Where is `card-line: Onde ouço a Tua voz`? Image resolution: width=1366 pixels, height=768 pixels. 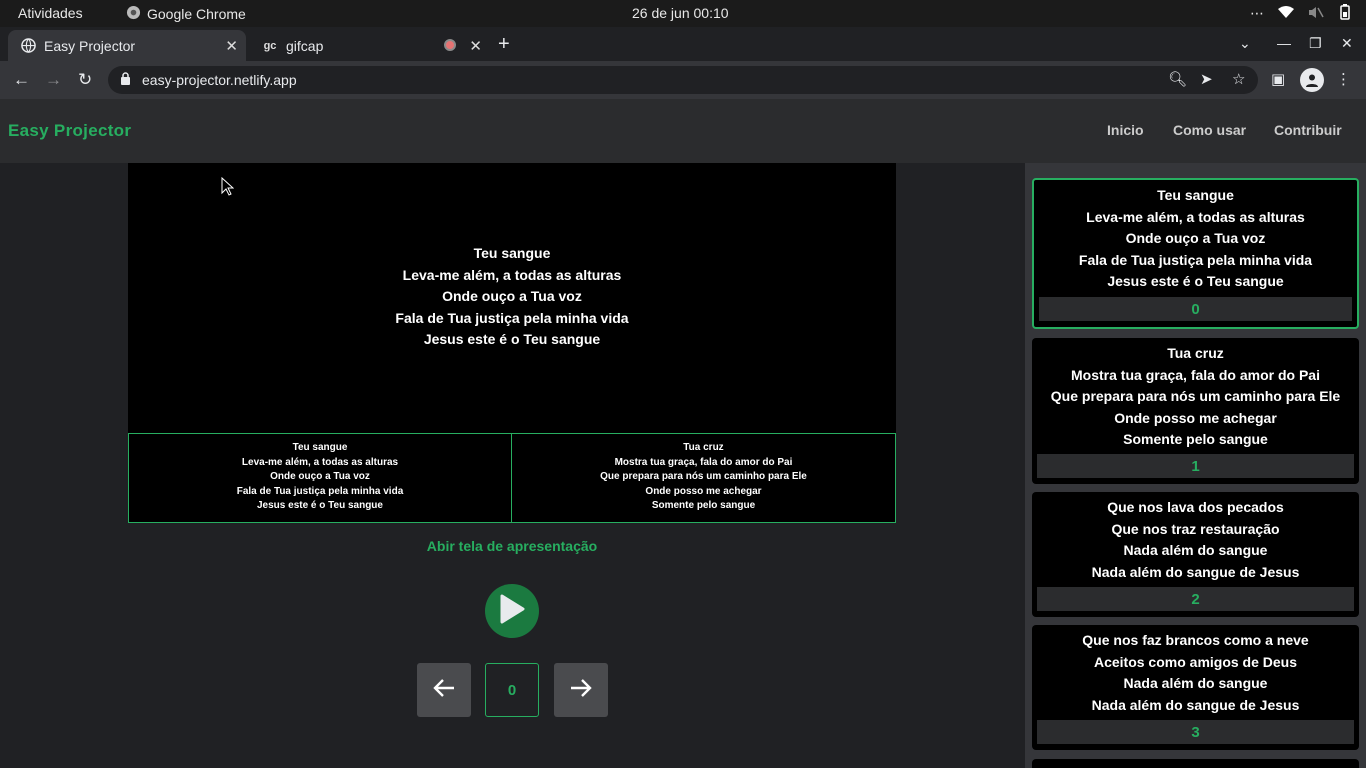
card-line: Onde ouço a Tua voz is located at coordinates (1195, 238).